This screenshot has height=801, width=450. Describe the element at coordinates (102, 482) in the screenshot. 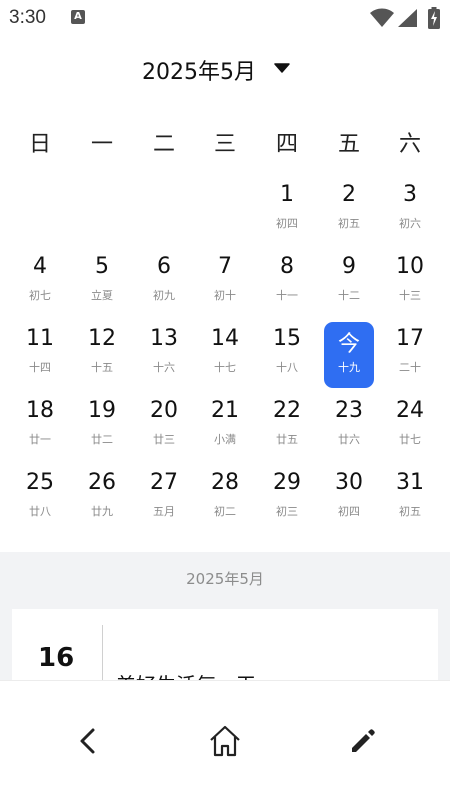

I see `day-number: 26` at that location.